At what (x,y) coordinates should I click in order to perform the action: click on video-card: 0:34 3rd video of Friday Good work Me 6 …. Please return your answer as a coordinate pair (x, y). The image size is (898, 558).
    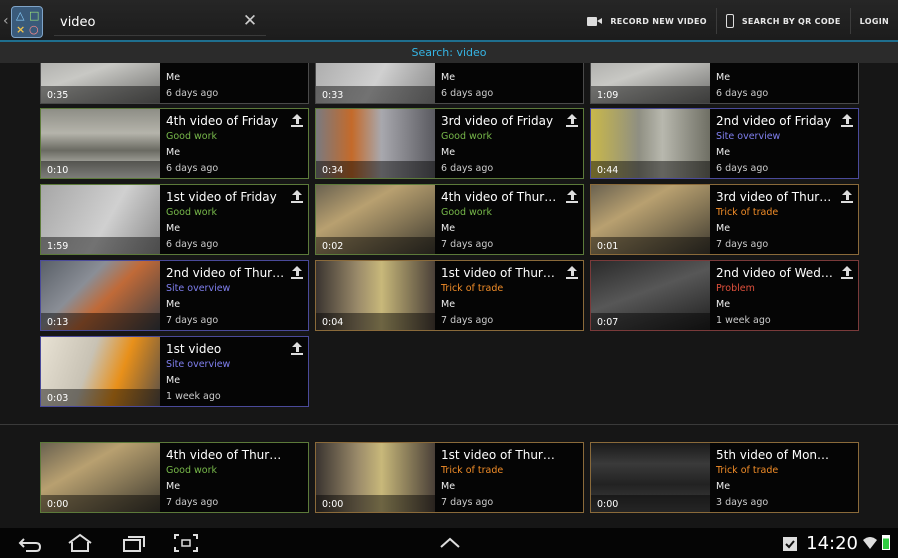
    Looking at the image, I should click on (449, 143).